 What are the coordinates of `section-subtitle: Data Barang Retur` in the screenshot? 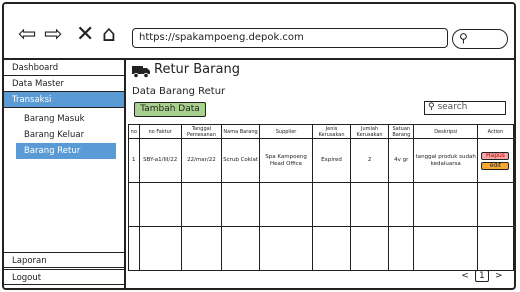 It's located at (179, 91).